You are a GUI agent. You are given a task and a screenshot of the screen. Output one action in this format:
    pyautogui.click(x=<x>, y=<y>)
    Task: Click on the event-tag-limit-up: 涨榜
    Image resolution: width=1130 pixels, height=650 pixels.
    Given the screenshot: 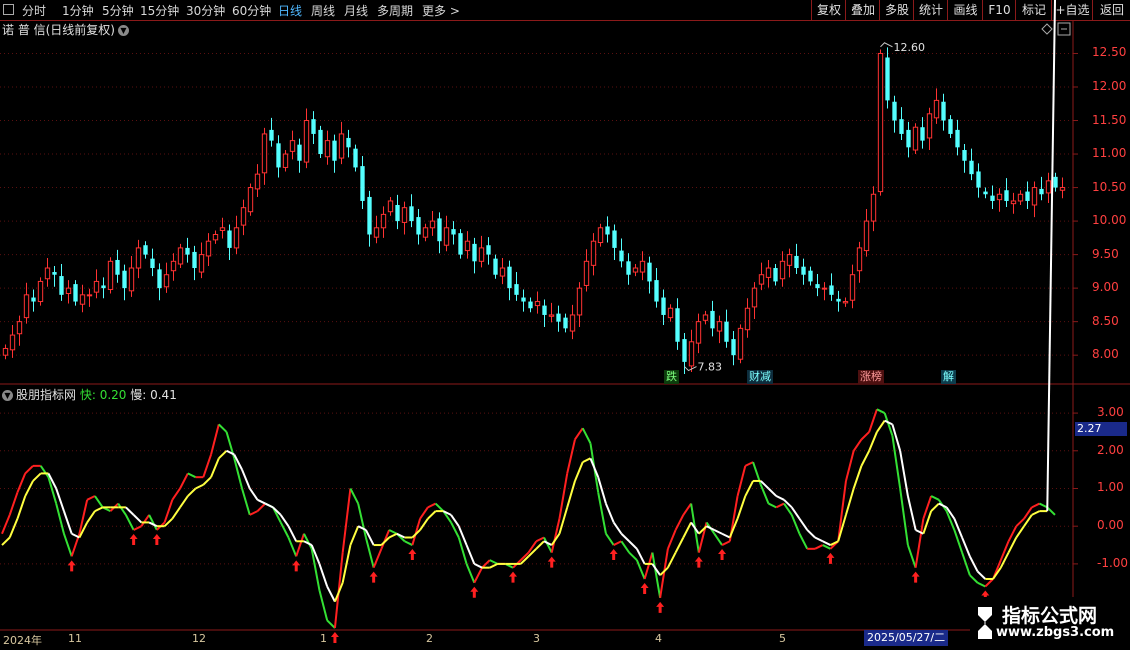 What is the action you would take?
    pyautogui.click(x=871, y=377)
    